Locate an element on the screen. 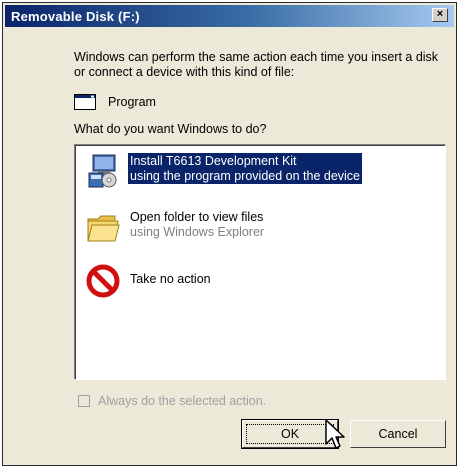 Image resolution: width=461 pixels, height=470 pixels. program-icon is located at coordinates (85, 102).